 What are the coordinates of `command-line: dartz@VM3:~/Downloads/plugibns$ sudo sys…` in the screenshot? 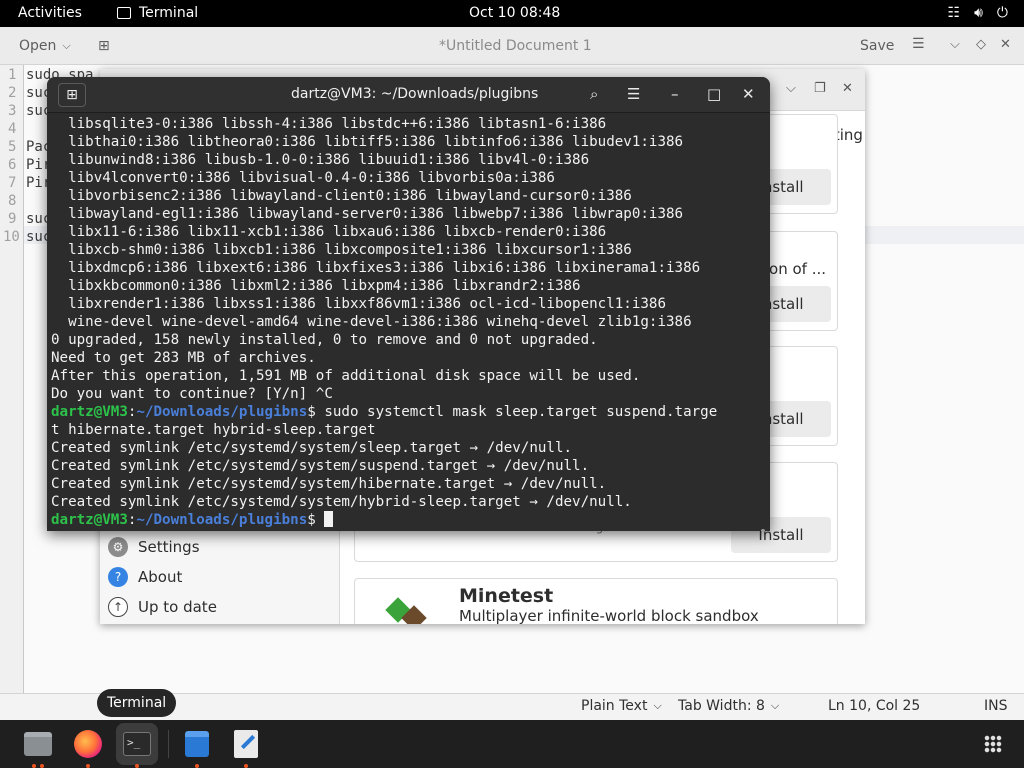 It's located at (384, 412).